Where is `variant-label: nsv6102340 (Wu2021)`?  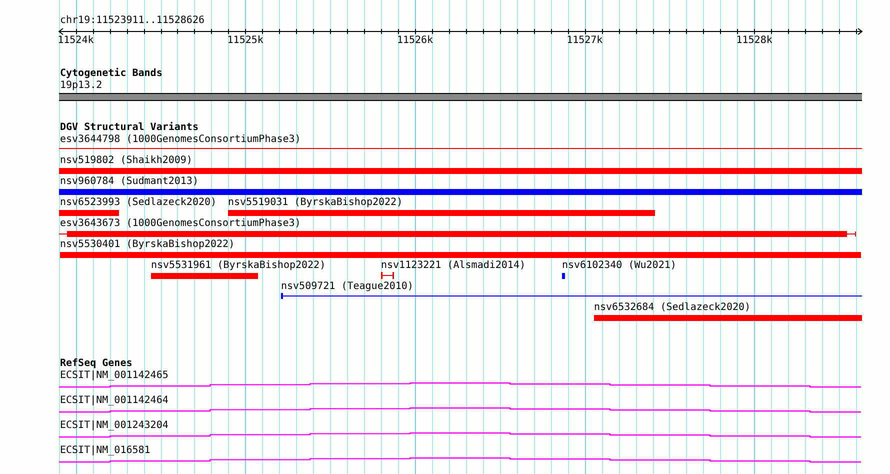
variant-label: nsv6102340 (Wu2021) is located at coordinates (619, 266).